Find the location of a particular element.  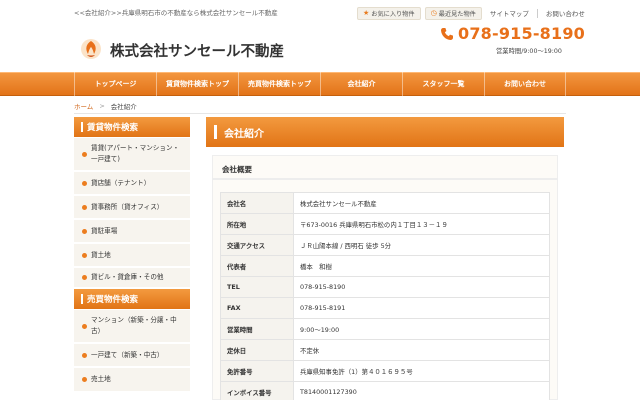

star-icon: ★ is located at coordinates (366, 13).